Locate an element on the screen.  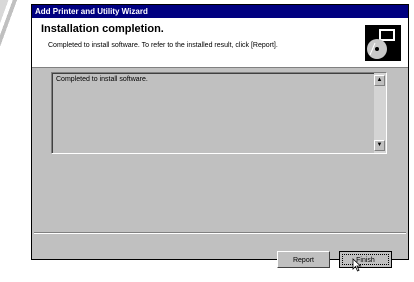
window-title: Add Printer and Utility Wizard is located at coordinates (220, 11).